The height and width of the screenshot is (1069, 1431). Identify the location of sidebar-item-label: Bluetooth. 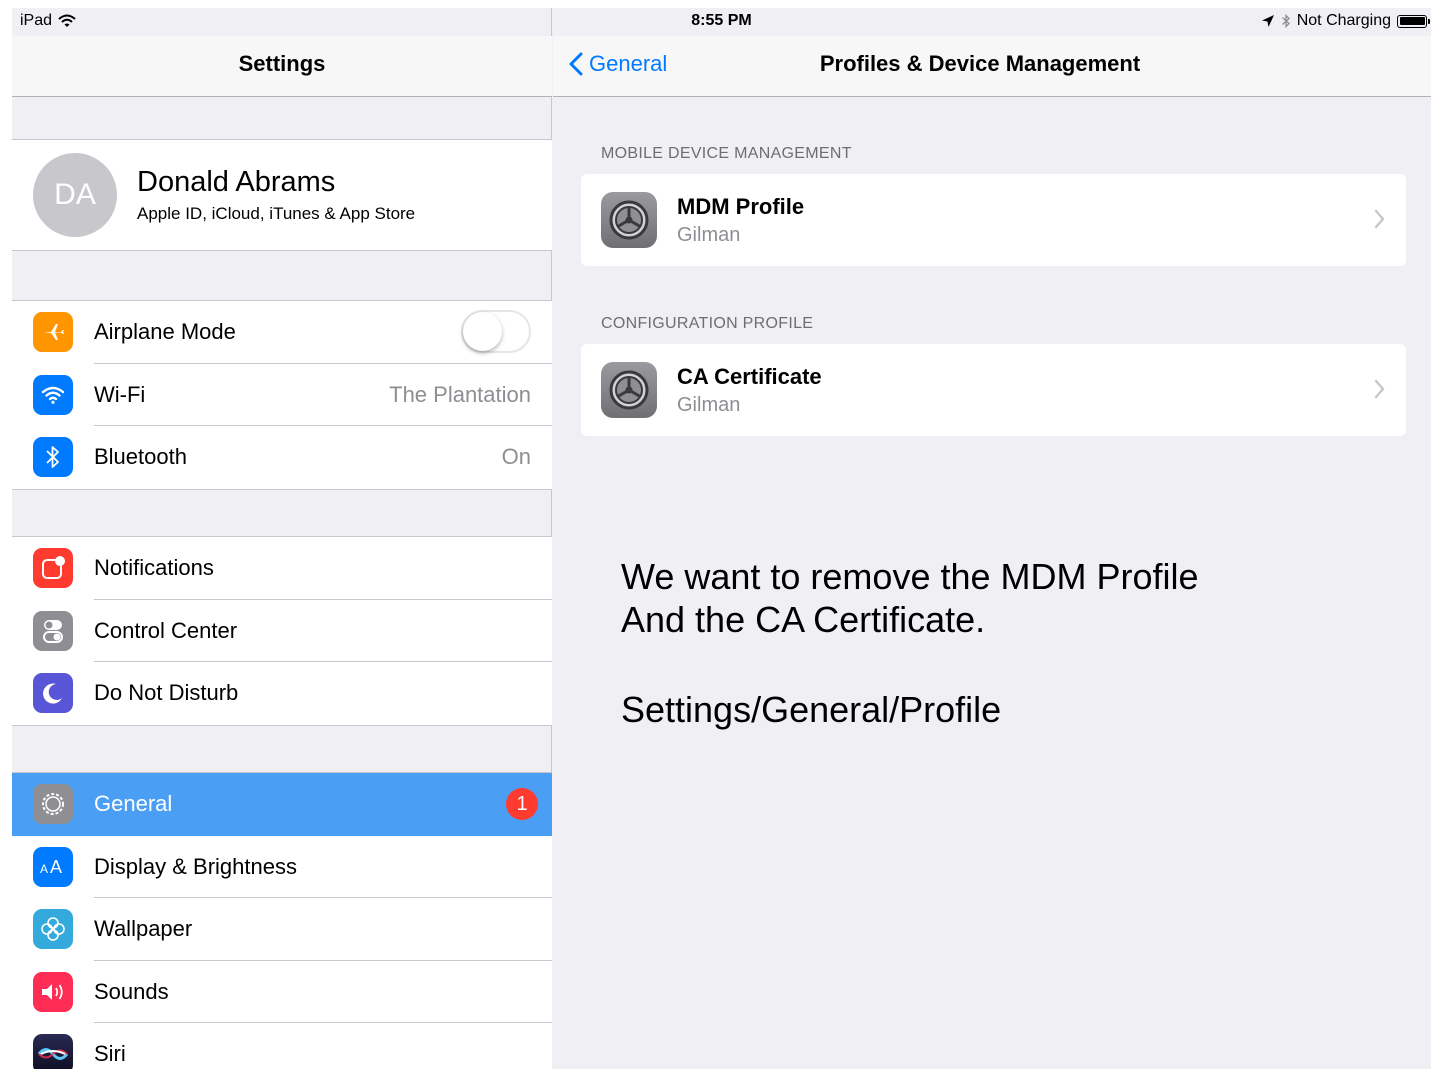
(140, 457).